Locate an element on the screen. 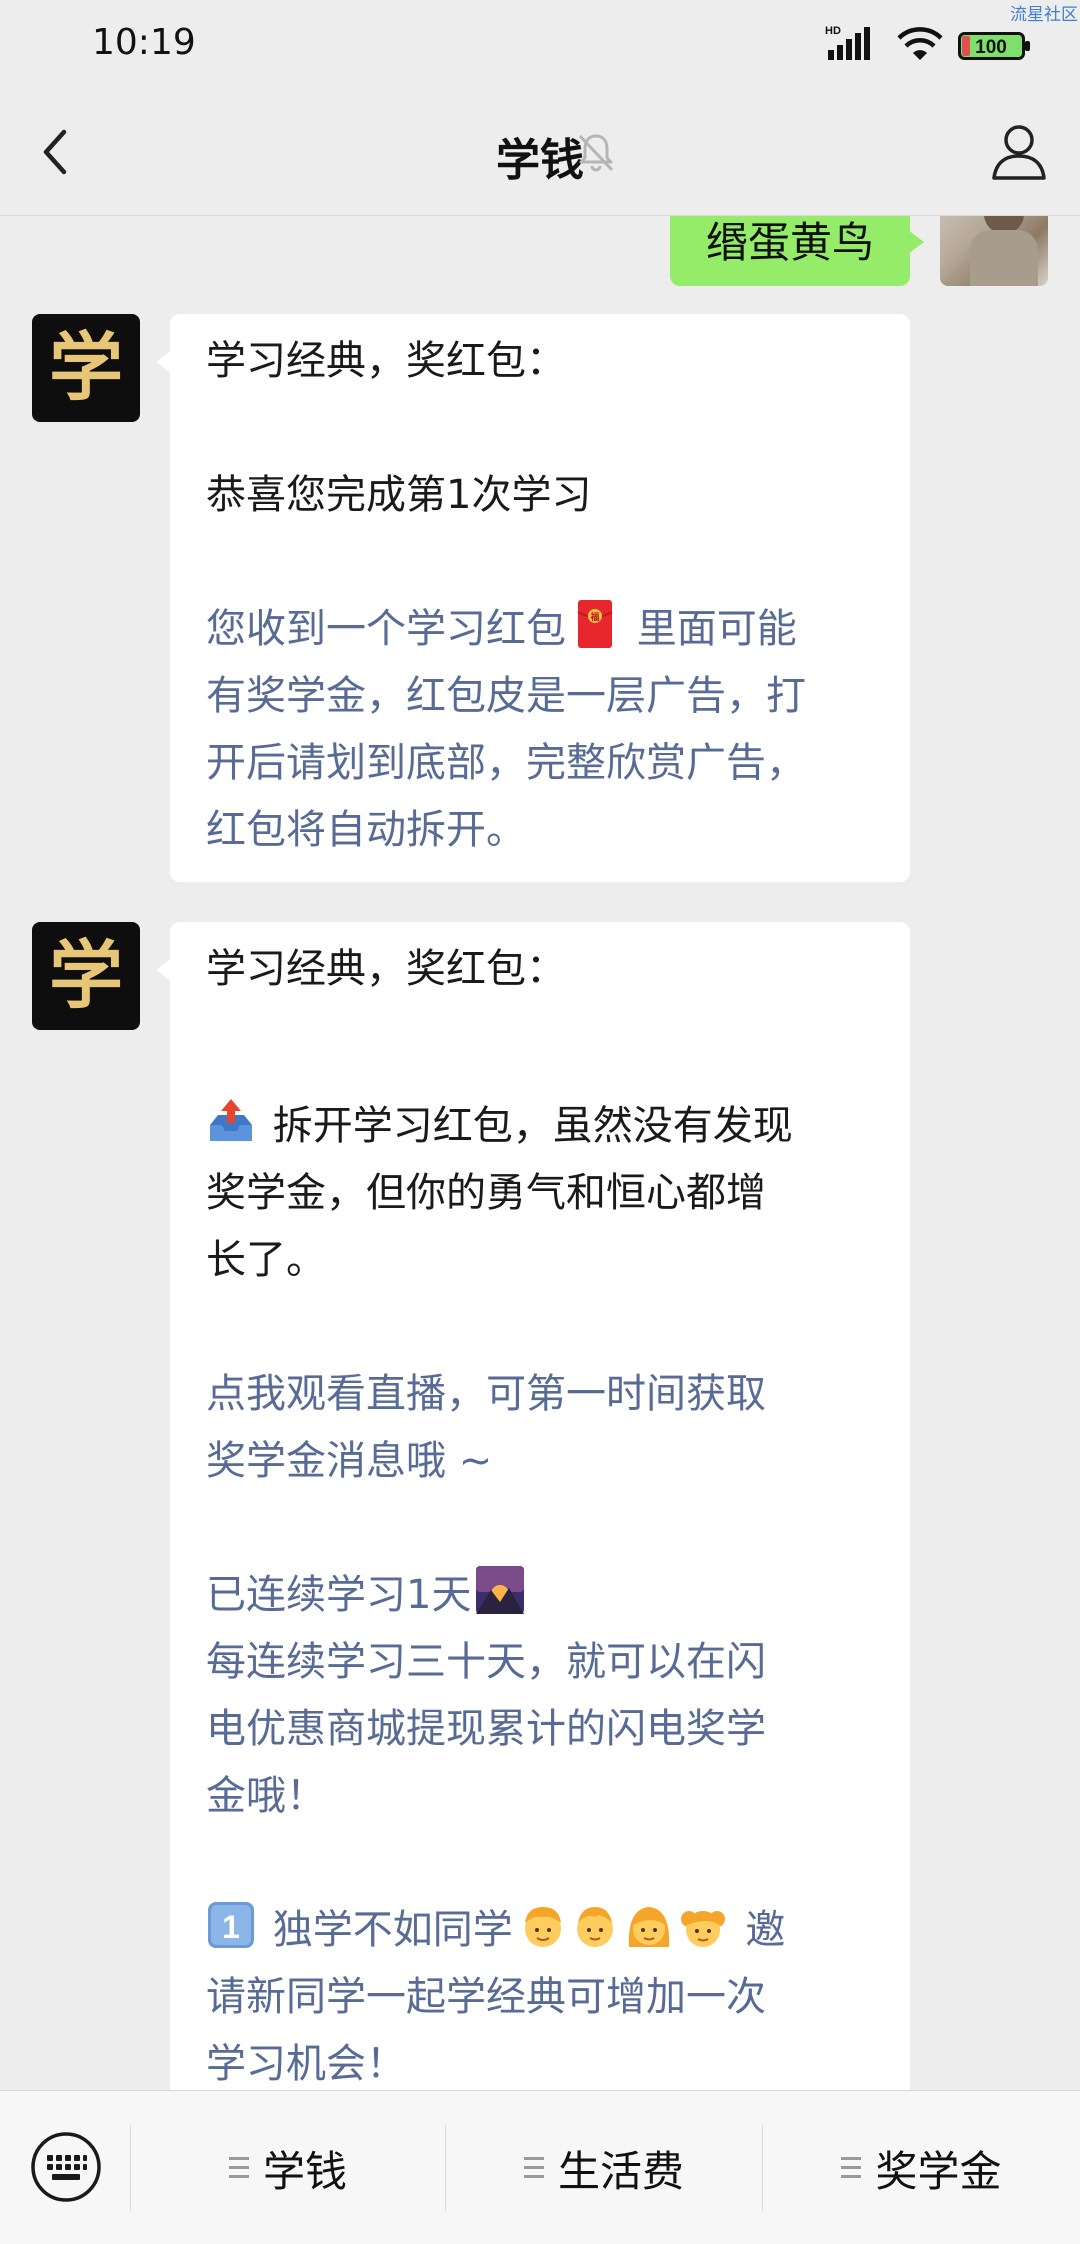 Image resolution: width=1080 pixels, height=2244 pixels. svg-text: 1 is located at coordinates (231, 1927).